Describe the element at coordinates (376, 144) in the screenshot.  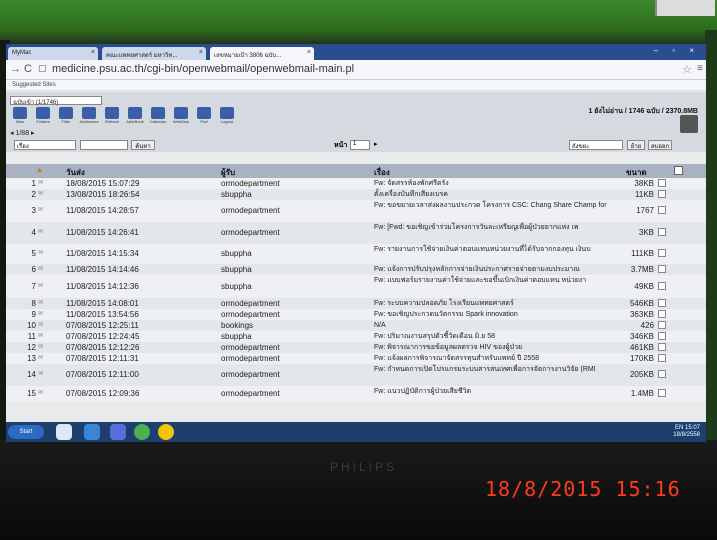
I see `next-page-icon: ▸` at that location.